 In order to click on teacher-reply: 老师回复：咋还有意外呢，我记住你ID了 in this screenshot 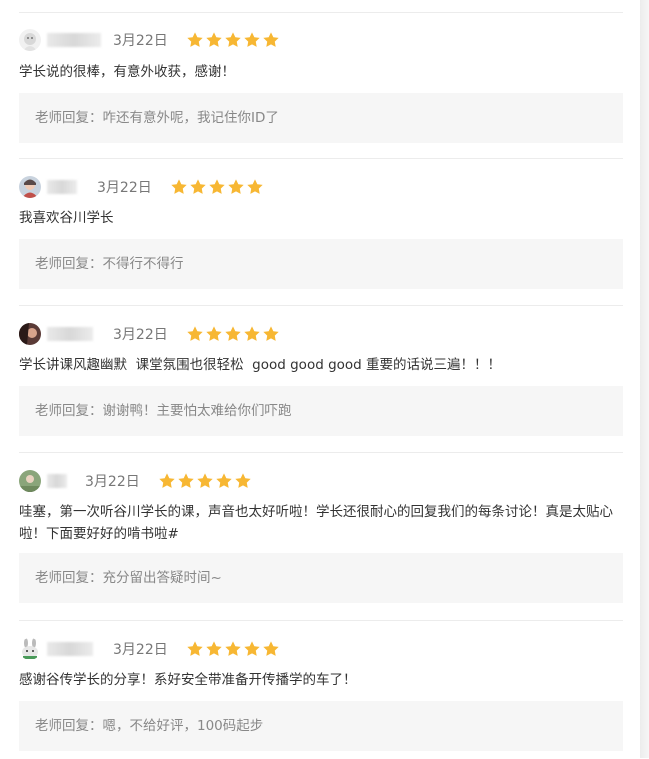, I will do `click(321, 118)`.